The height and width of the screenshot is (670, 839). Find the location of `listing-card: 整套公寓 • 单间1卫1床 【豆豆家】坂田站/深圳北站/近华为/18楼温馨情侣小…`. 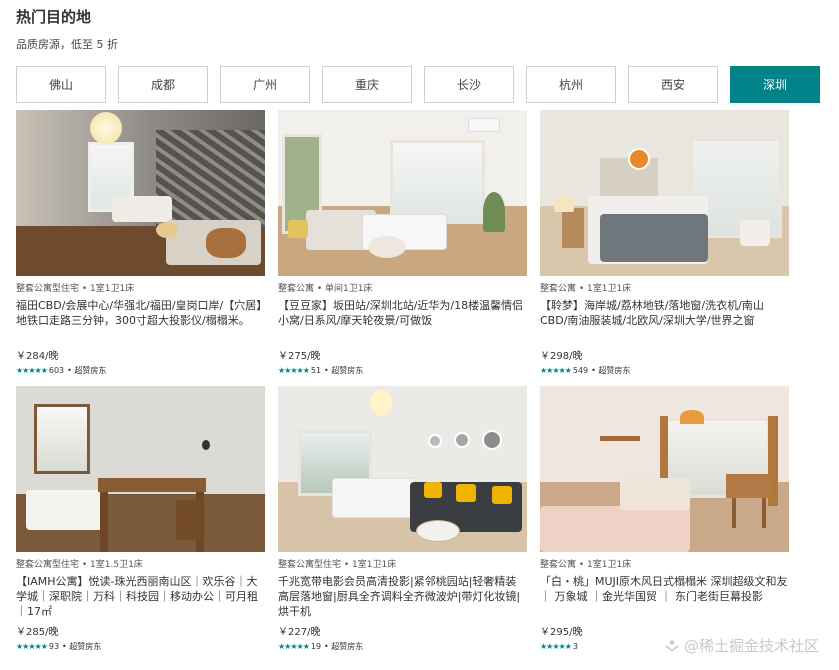

listing-card: 整套公寓 • 单间1卫1床 【豆豆家】坂田站/深圳北站/近华为/18楼温馨情侣小… is located at coordinates (402, 248).